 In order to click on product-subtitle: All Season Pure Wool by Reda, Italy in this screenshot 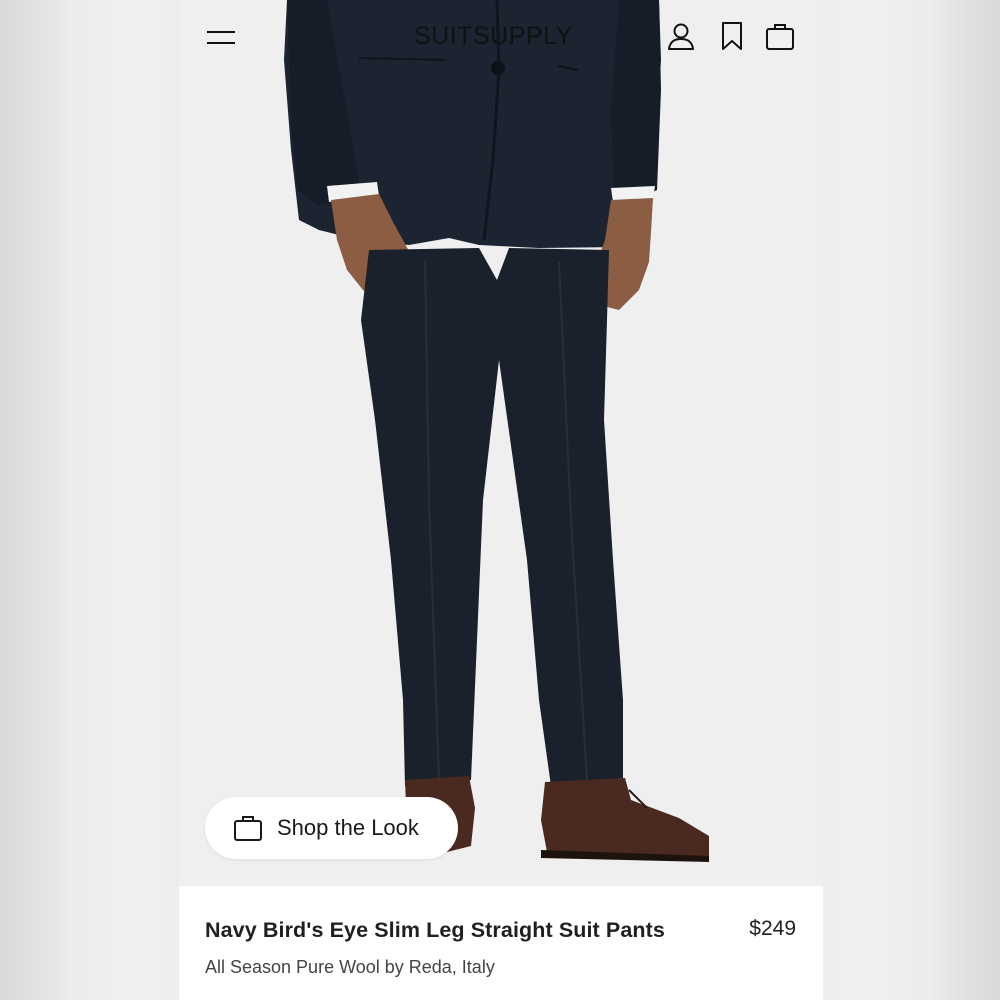, I will do `click(350, 967)`.